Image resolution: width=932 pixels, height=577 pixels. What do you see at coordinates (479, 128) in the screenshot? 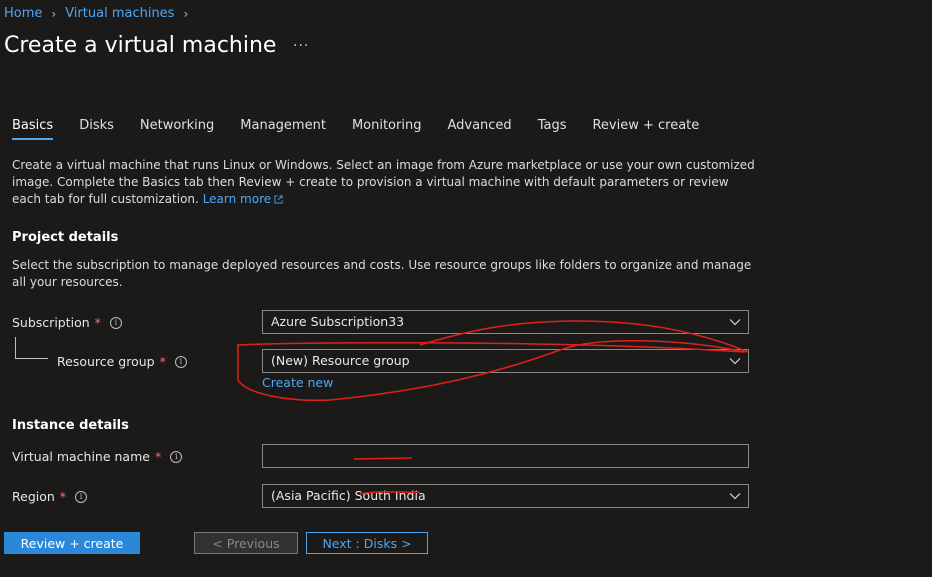
I see `tab-advanced: Advanced` at bounding box center [479, 128].